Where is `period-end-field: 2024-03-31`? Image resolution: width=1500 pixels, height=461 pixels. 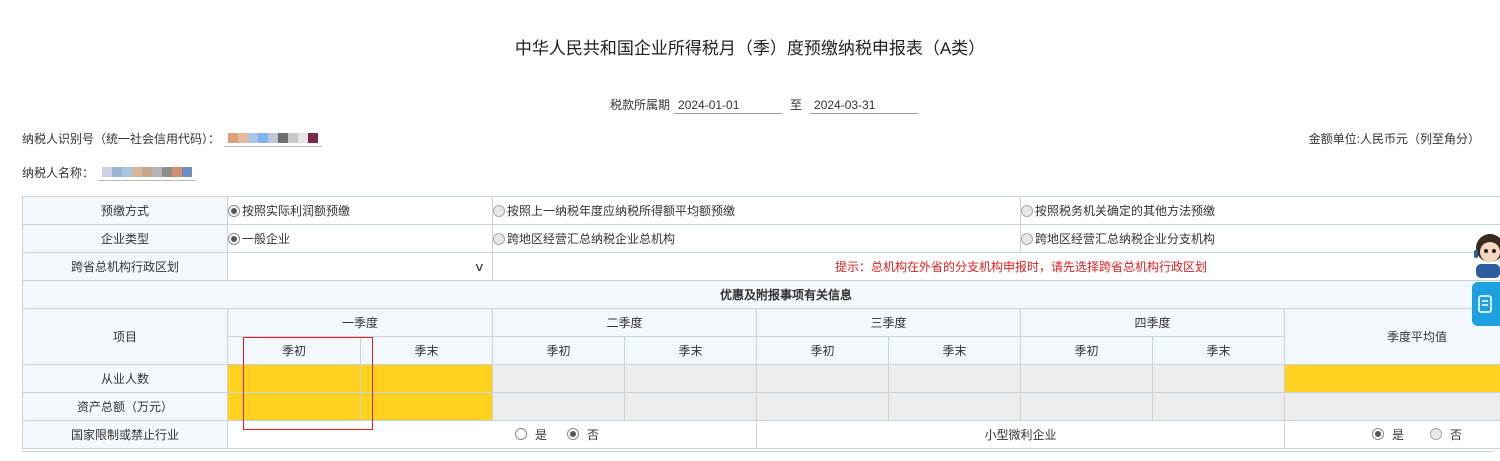 period-end-field: 2024-03-31 is located at coordinates (864, 105).